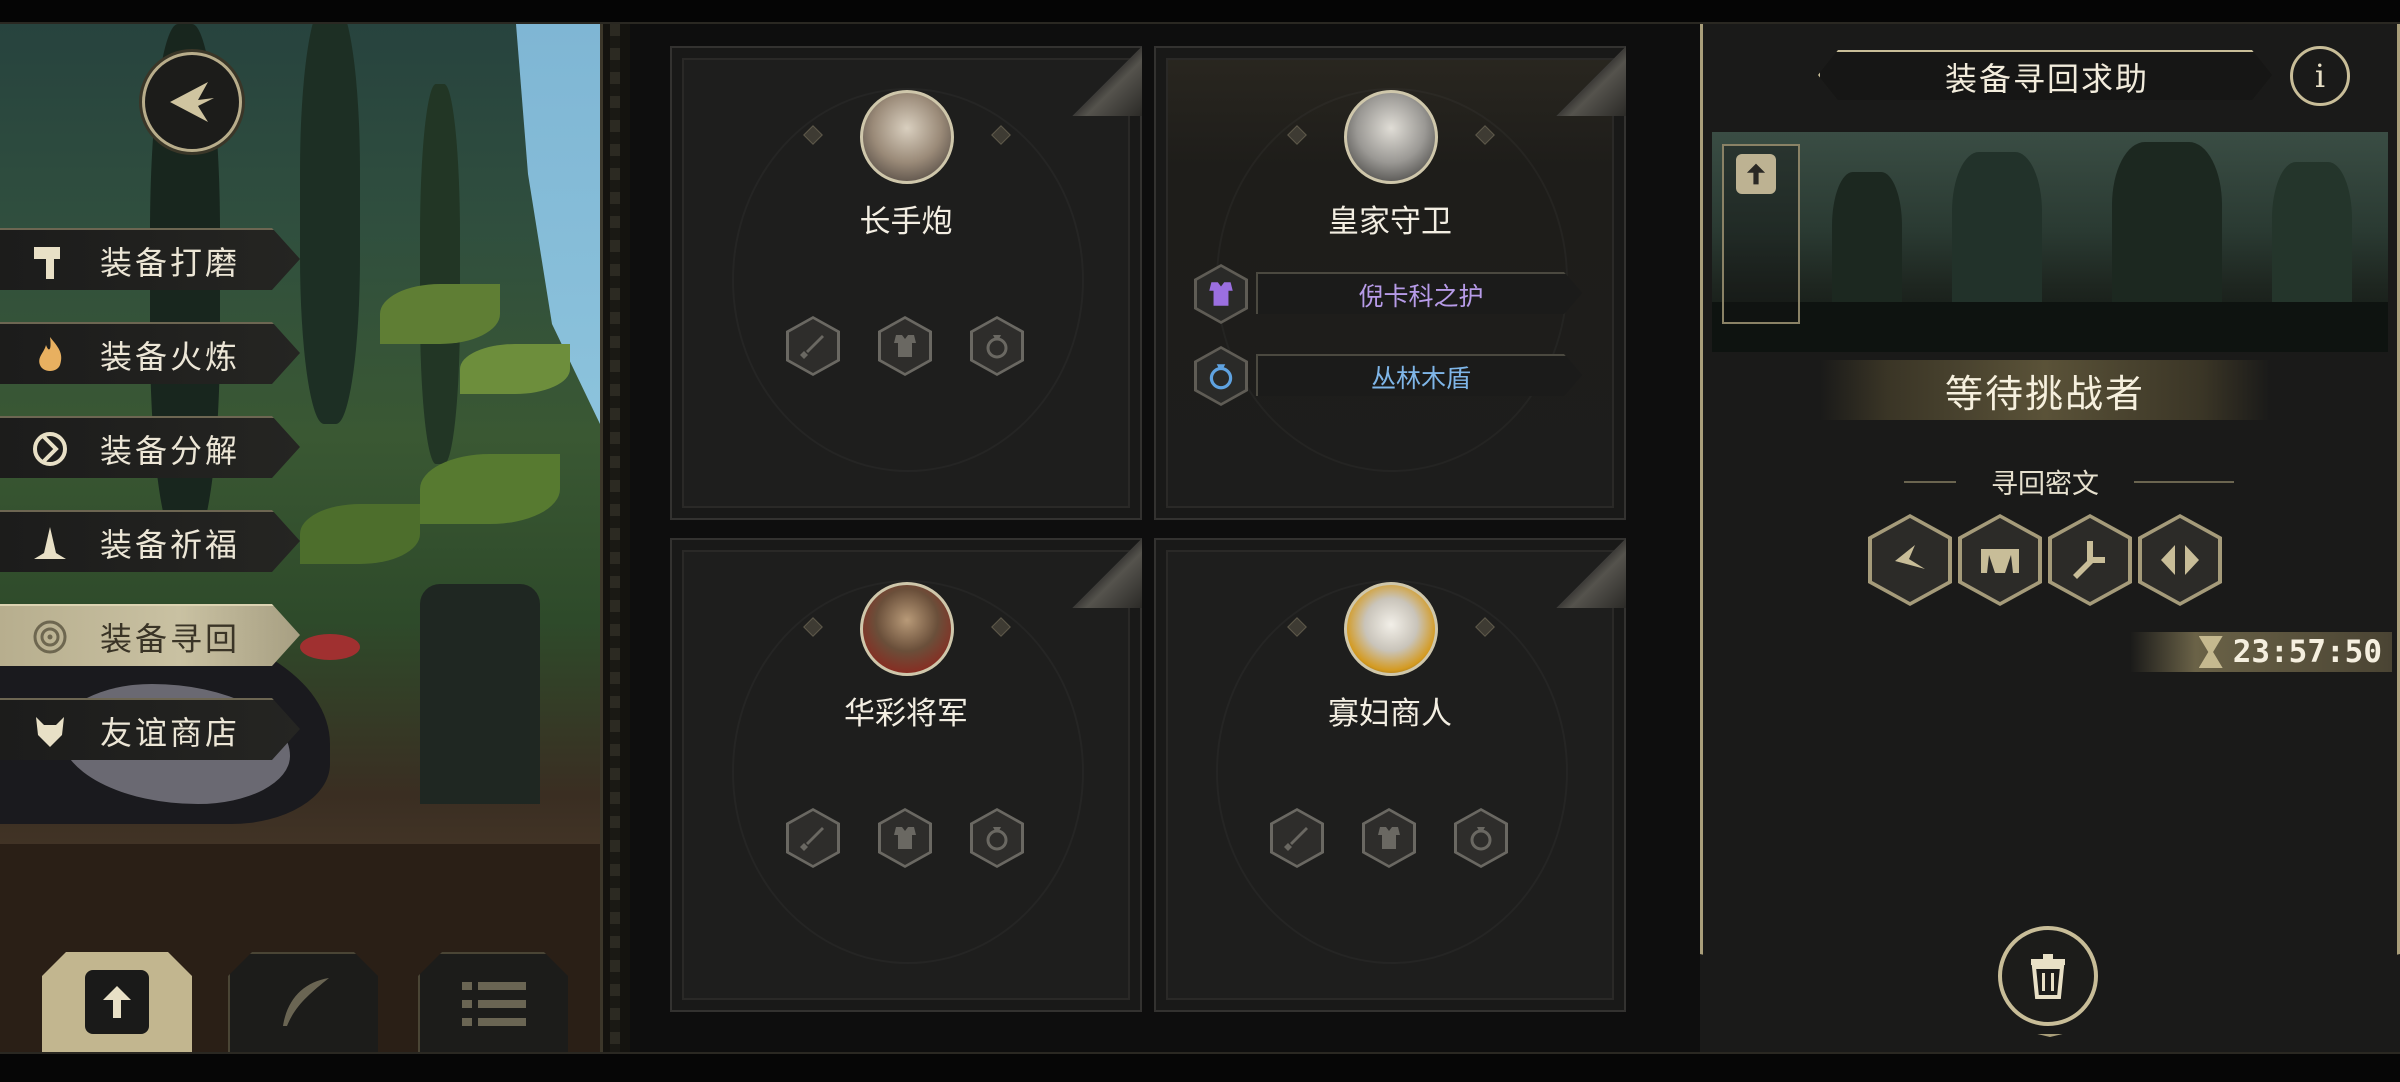 The height and width of the screenshot is (1082, 2400). What do you see at coordinates (906, 283) in the screenshot?
I see `hero-card: 长手炮` at bounding box center [906, 283].